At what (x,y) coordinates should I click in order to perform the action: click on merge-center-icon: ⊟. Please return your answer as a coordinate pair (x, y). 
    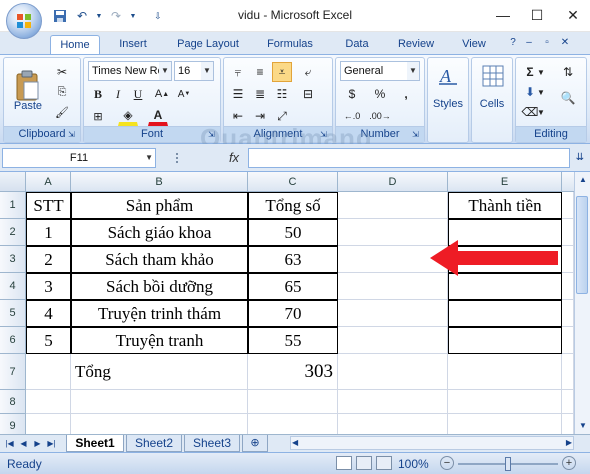
    Looking at the image, I should click on (308, 94).